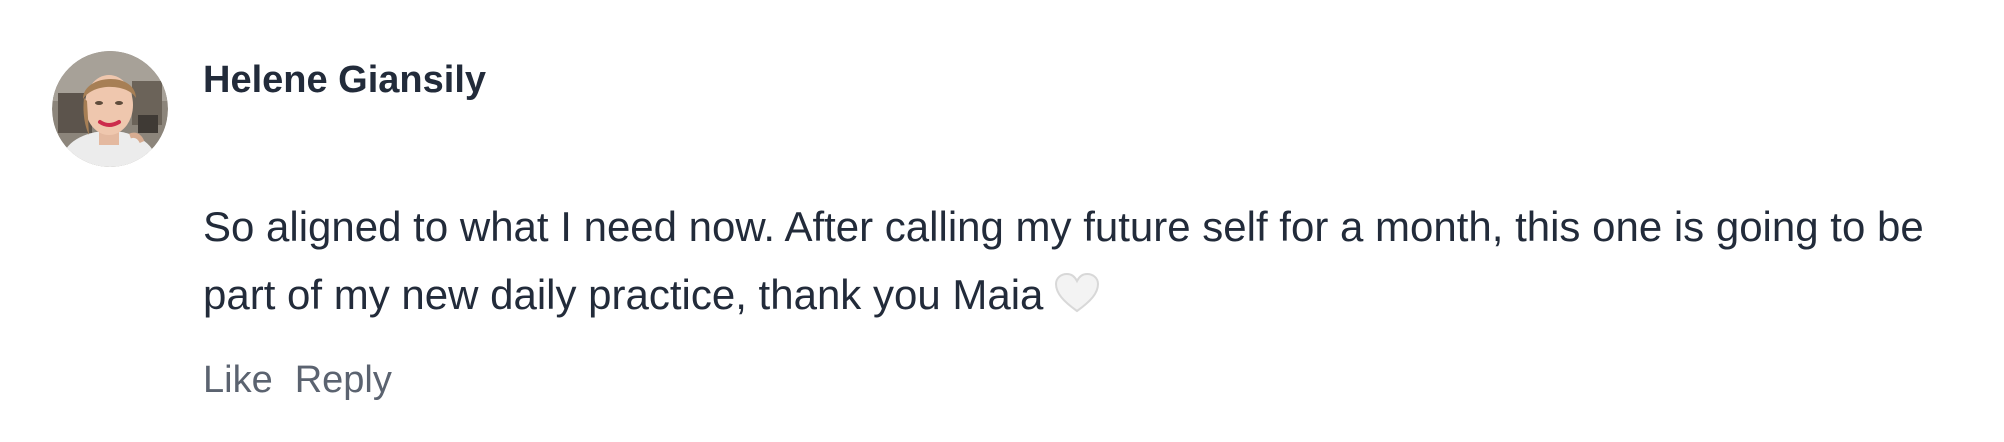 Image resolution: width=2004 pixels, height=442 pixels. Describe the element at coordinates (238, 380) in the screenshot. I see `like-button: Like` at that location.